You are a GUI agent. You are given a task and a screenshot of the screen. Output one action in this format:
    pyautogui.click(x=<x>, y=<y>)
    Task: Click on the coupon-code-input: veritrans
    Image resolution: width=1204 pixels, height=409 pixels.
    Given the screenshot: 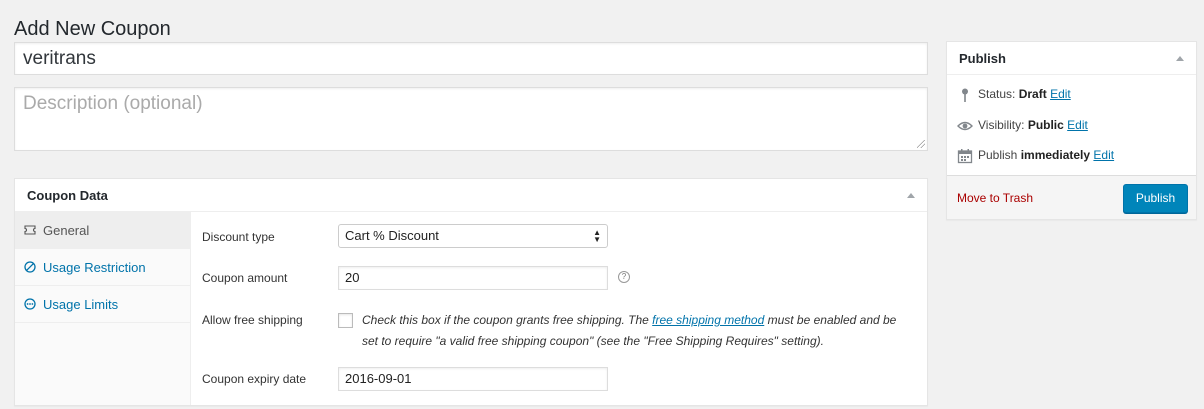 What is the action you would take?
    pyautogui.click(x=471, y=58)
    